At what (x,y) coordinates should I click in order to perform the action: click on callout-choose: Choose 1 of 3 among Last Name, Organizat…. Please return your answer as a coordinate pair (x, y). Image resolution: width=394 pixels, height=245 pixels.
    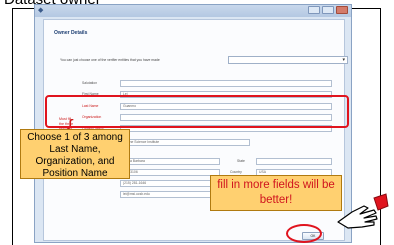
    Looking at the image, I should click on (75, 154).